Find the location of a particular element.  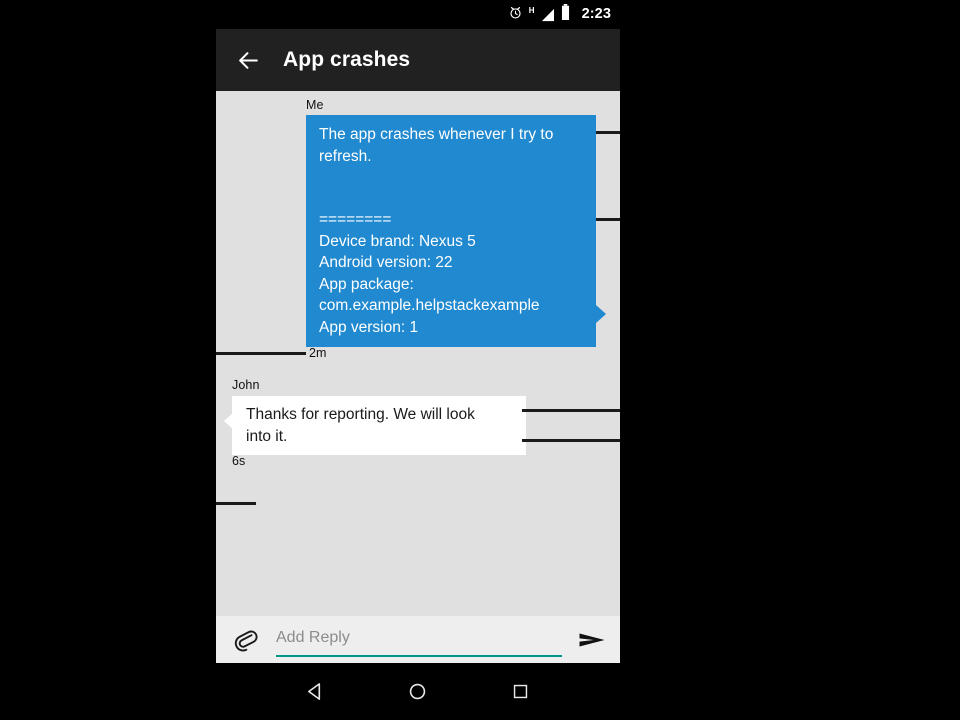

paperclip-icon is located at coordinates (246, 640).